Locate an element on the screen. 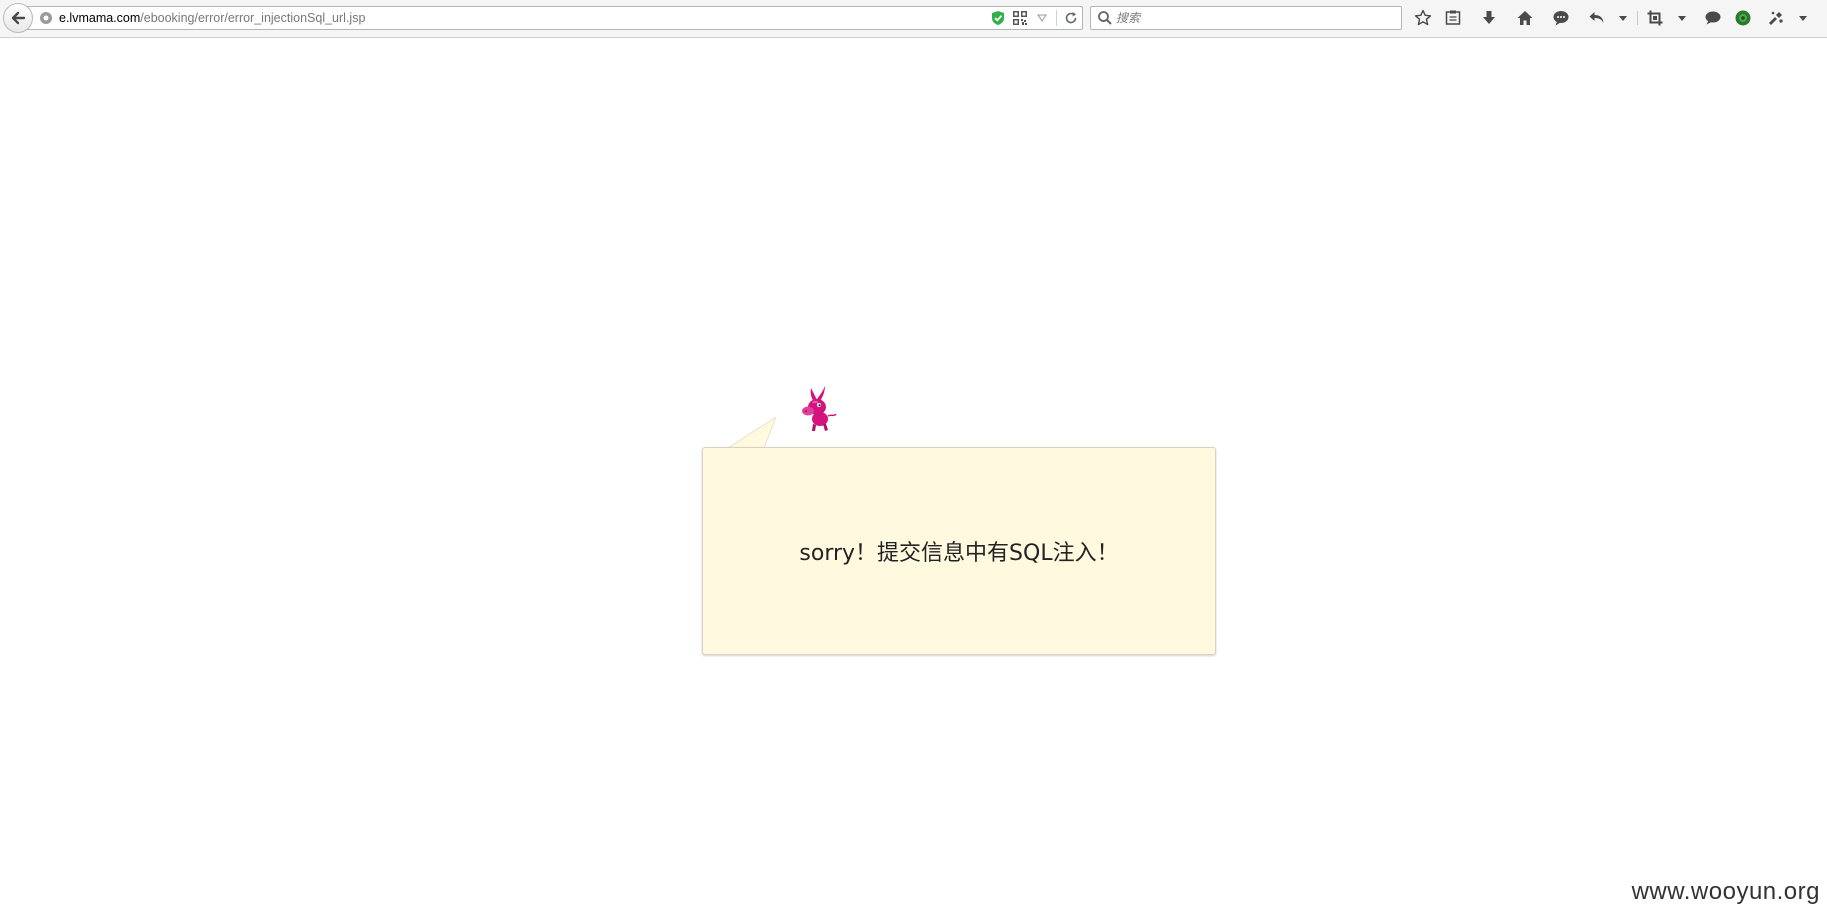 The image size is (1827, 908). shield-icon is located at coordinates (998, 18).